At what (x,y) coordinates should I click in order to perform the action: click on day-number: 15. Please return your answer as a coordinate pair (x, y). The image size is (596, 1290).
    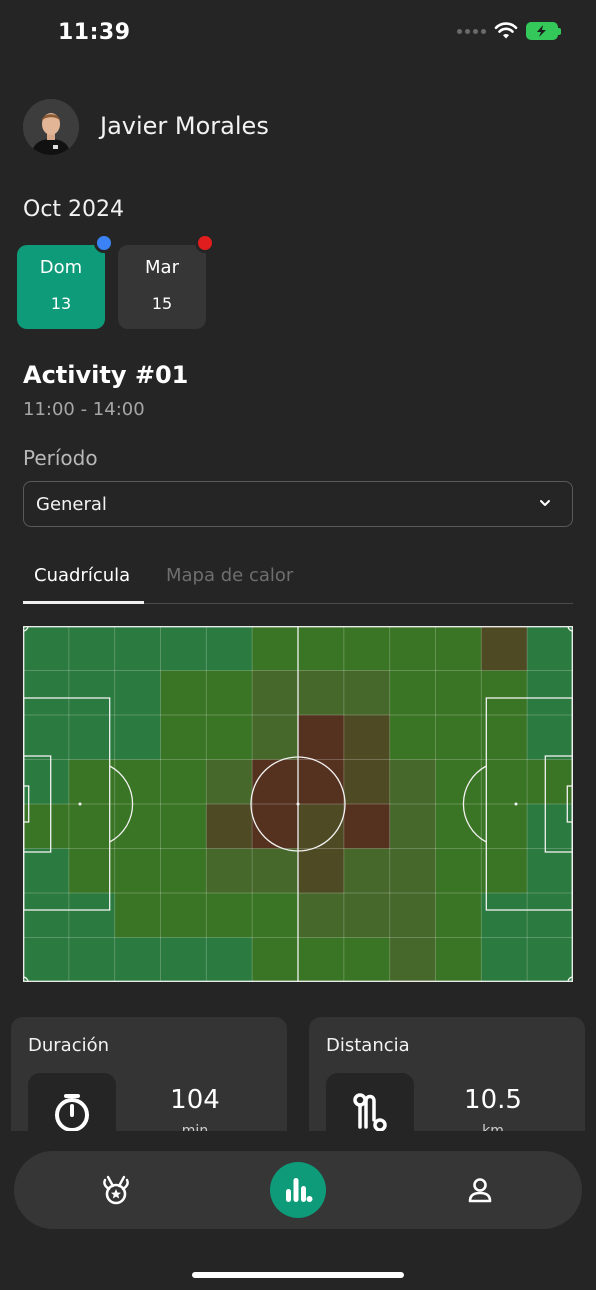
    Looking at the image, I should click on (162, 303).